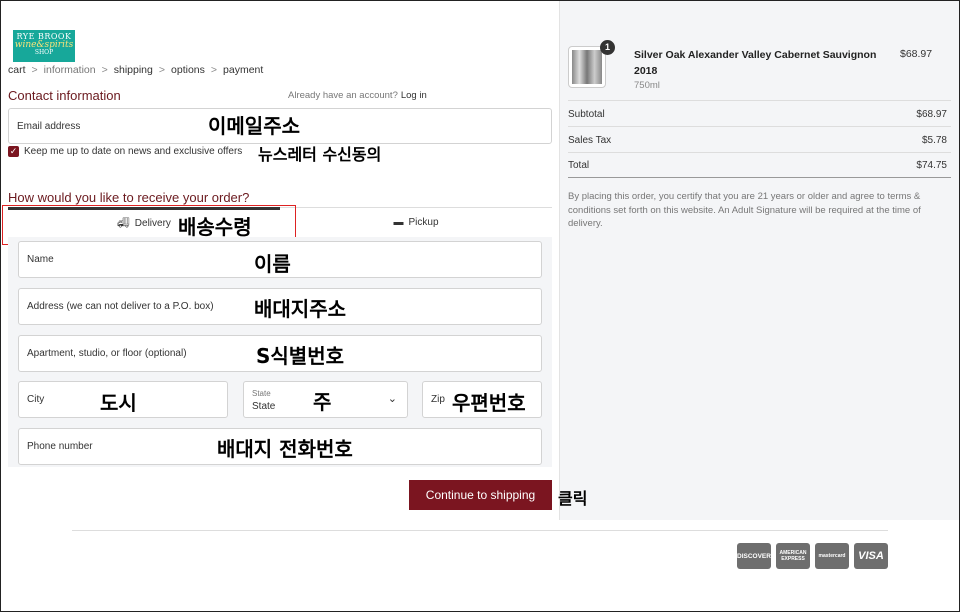 The height and width of the screenshot is (612, 960). What do you see at coordinates (934, 140) in the screenshot?
I see `tax-value: $5.78` at bounding box center [934, 140].